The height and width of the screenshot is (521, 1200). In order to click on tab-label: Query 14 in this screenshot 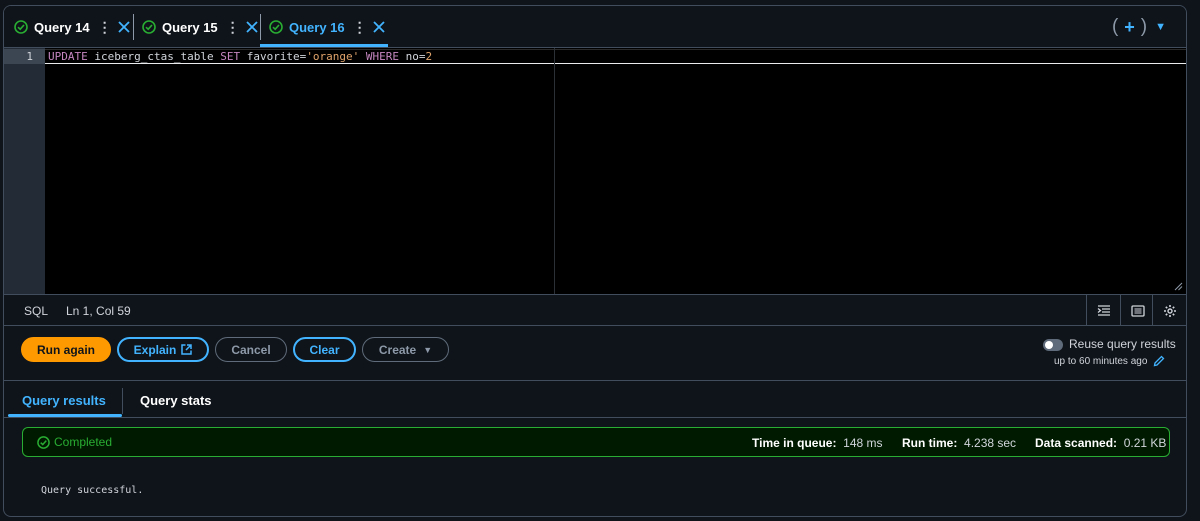, I will do `click(62, 27)`.